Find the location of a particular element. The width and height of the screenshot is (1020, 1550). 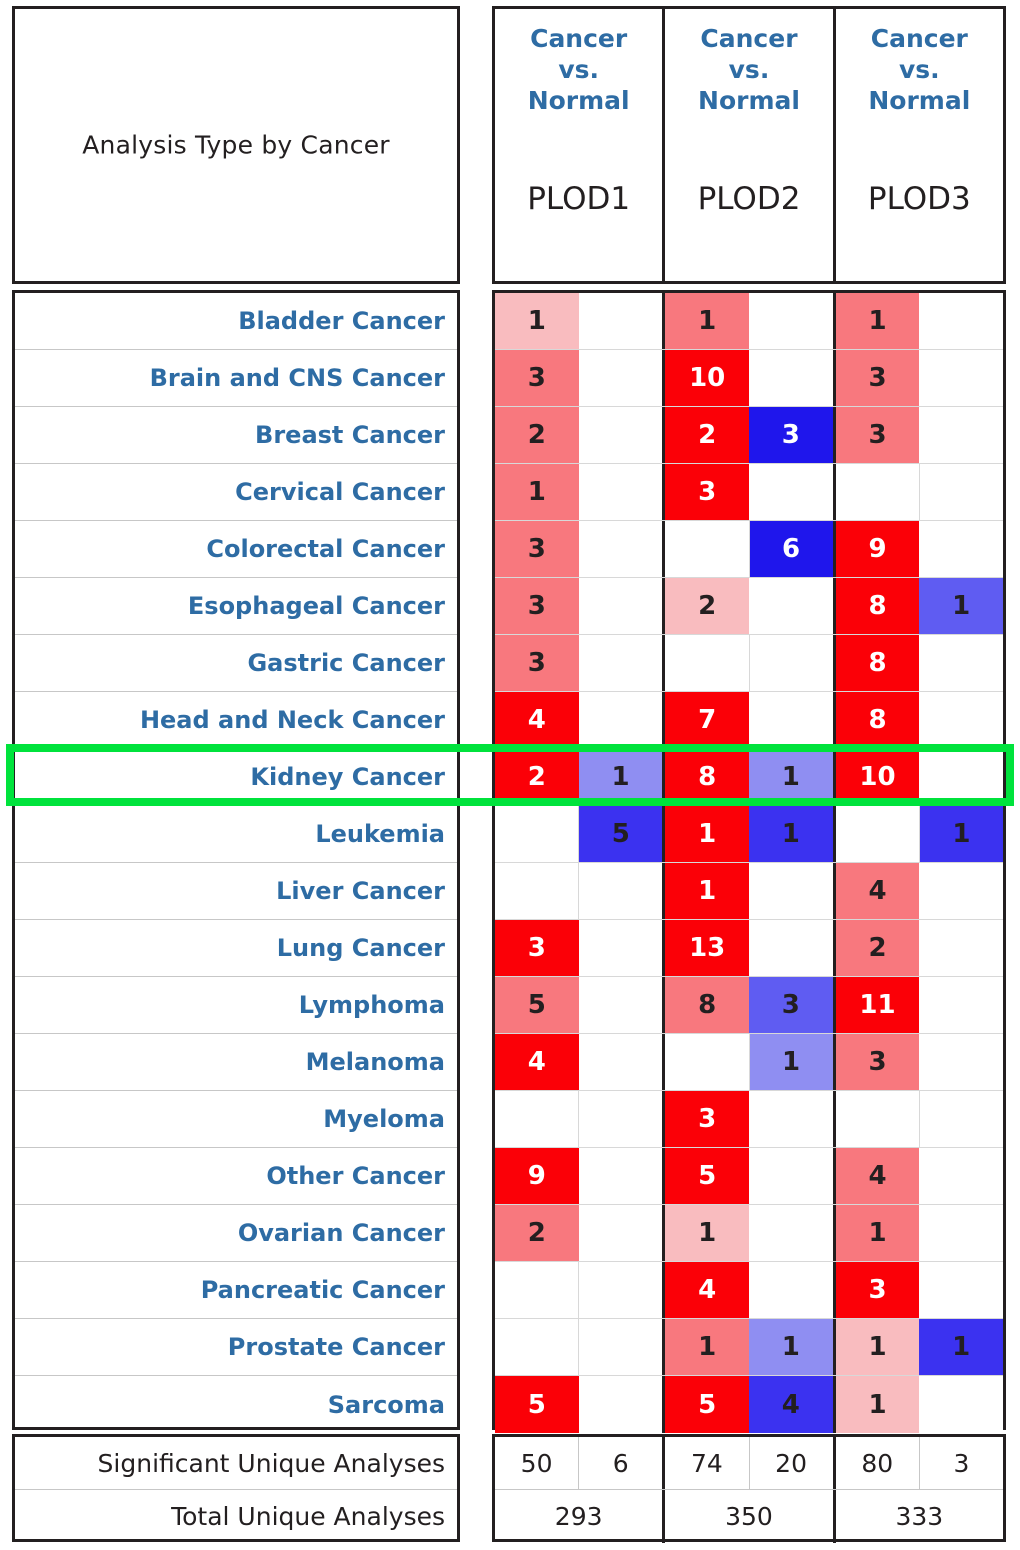

heatmap-cell: 7 is located at coordinates (707, 720).